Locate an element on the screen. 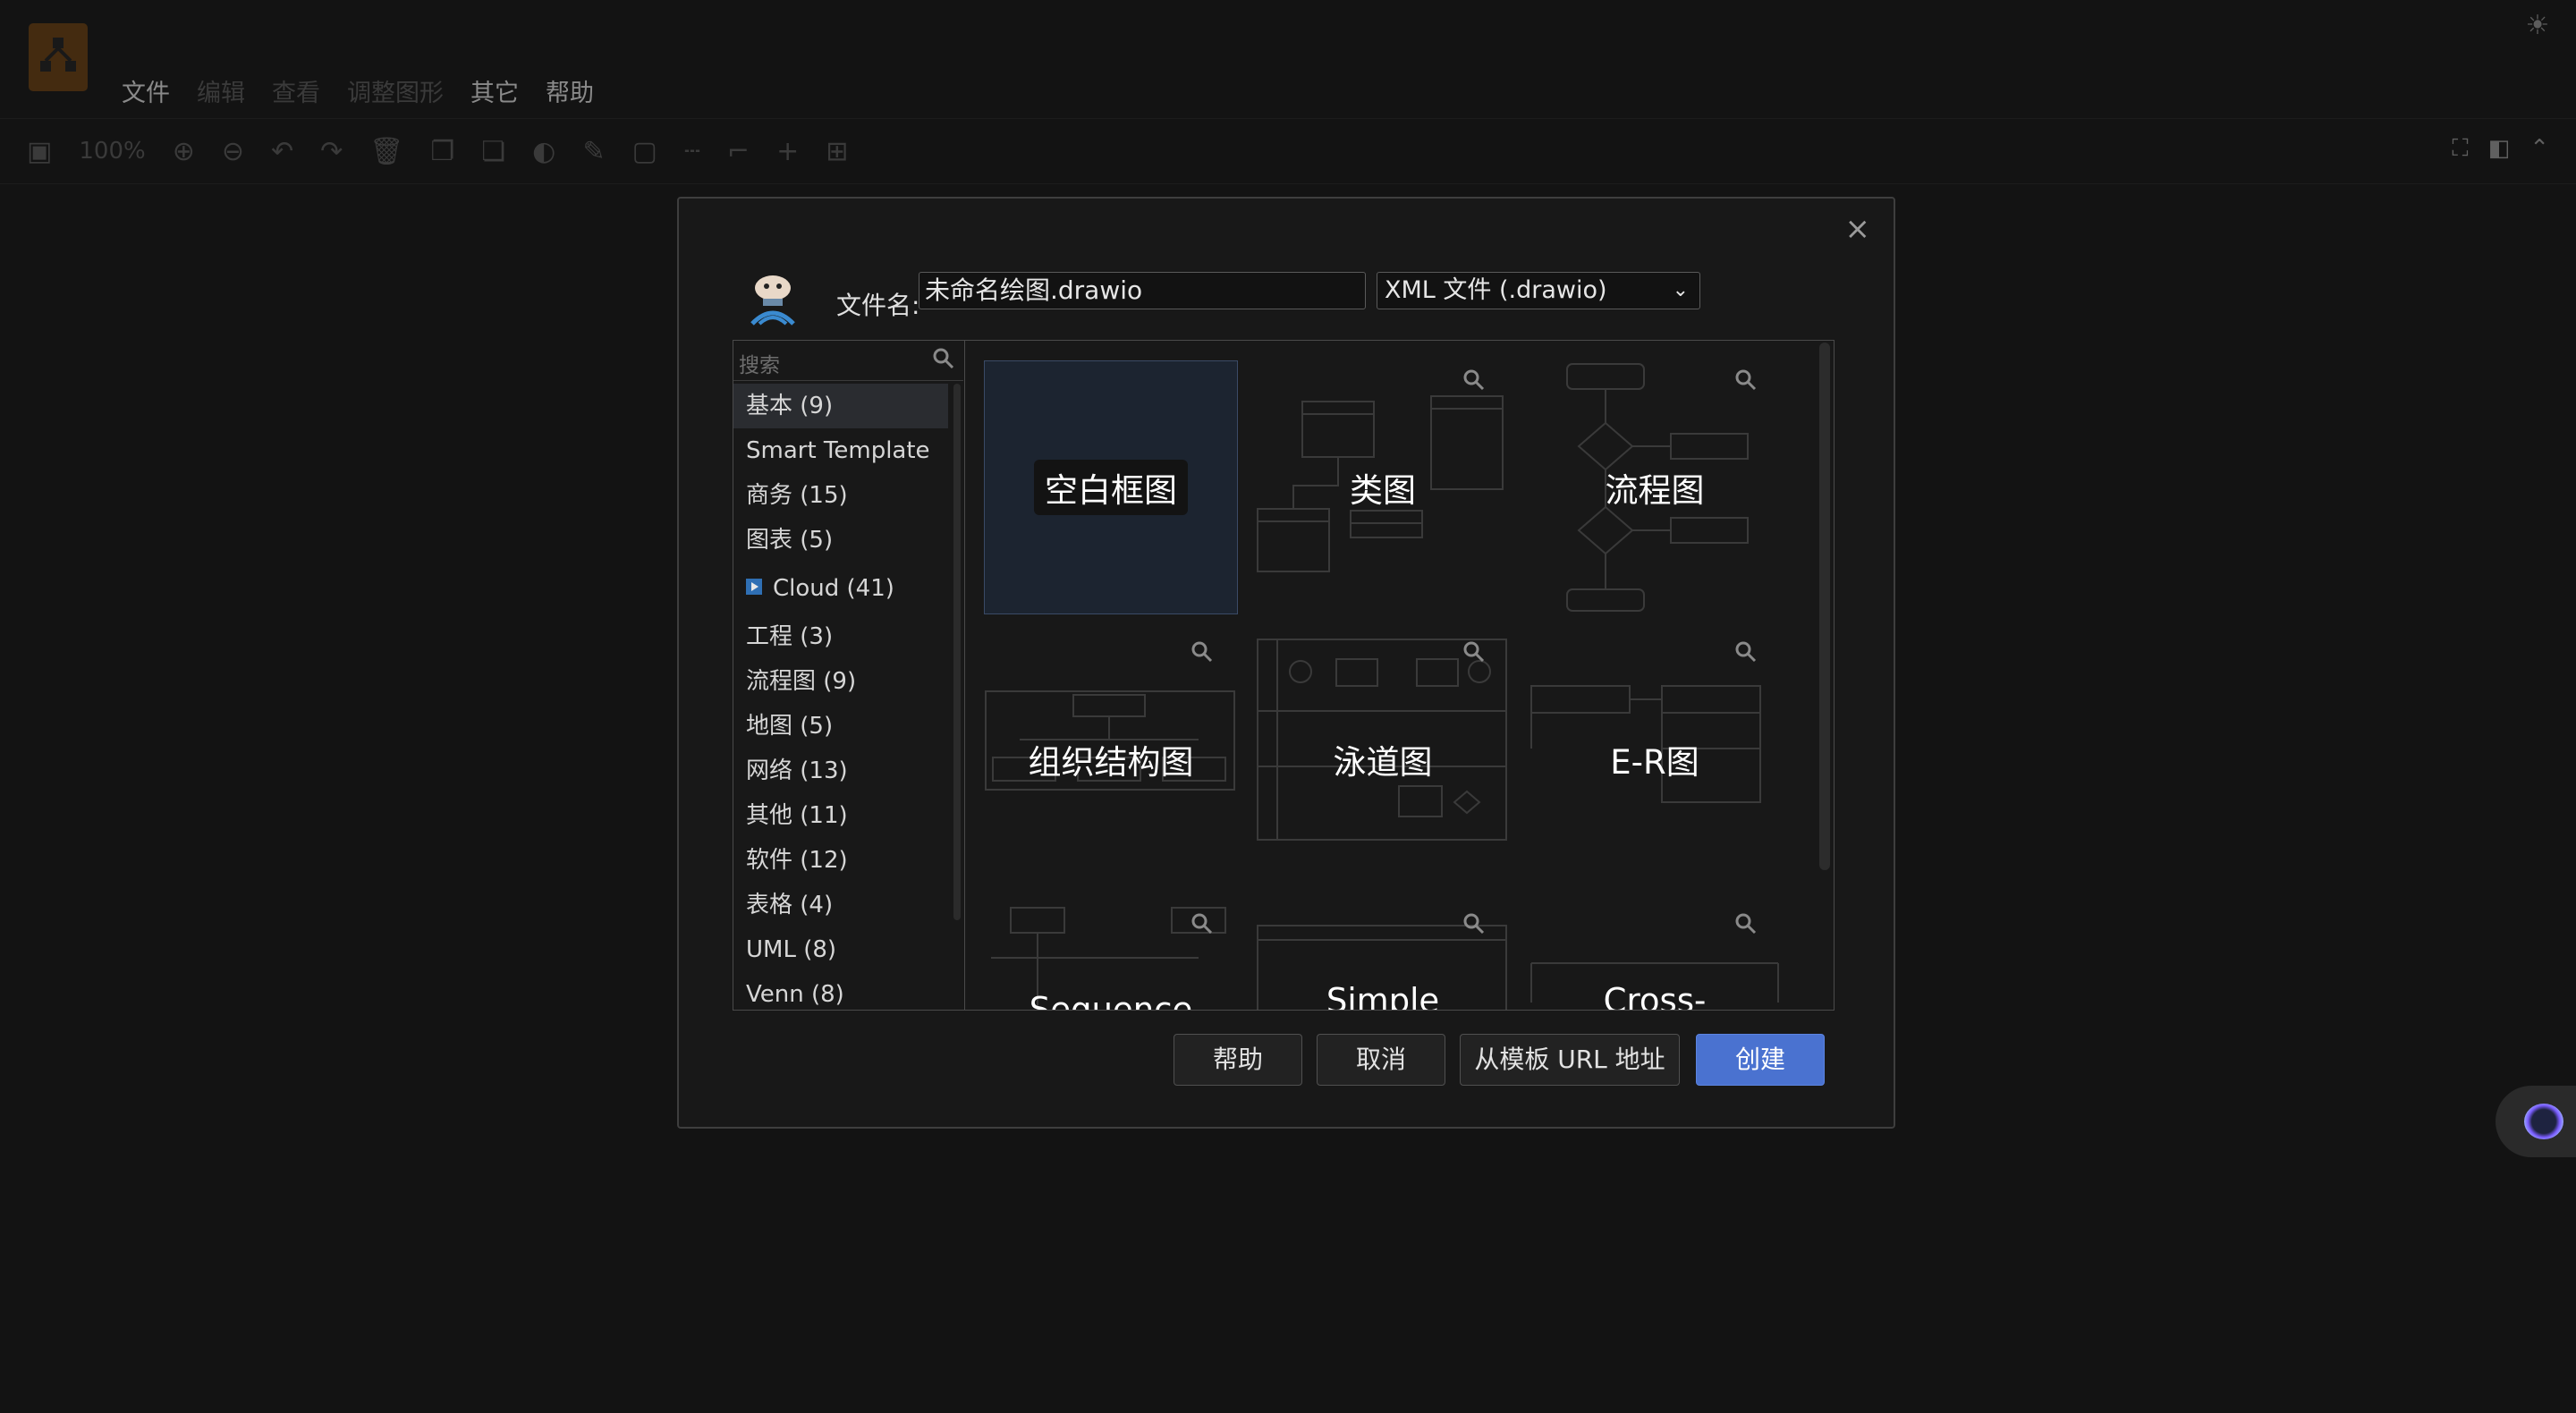  menu-view: 查看 is located at coordinates (296, 90).